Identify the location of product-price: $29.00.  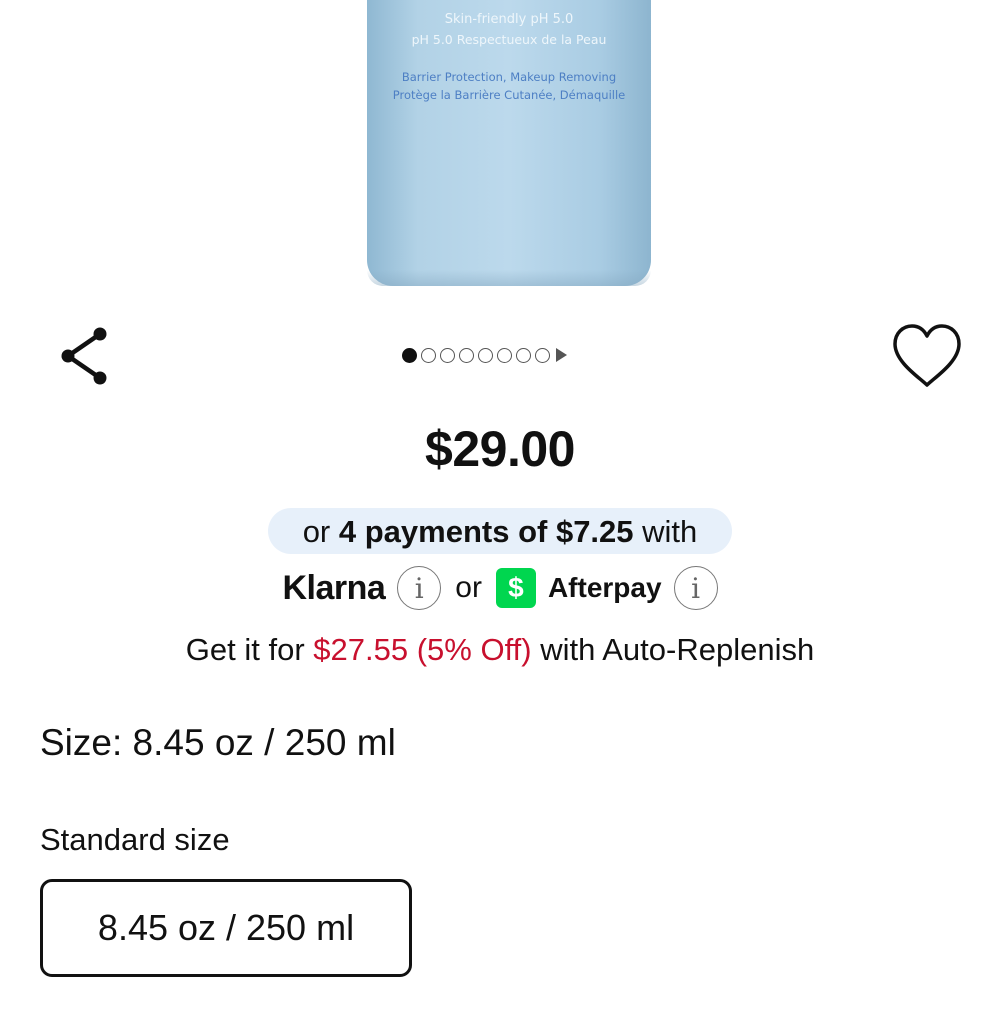
(500, 449).